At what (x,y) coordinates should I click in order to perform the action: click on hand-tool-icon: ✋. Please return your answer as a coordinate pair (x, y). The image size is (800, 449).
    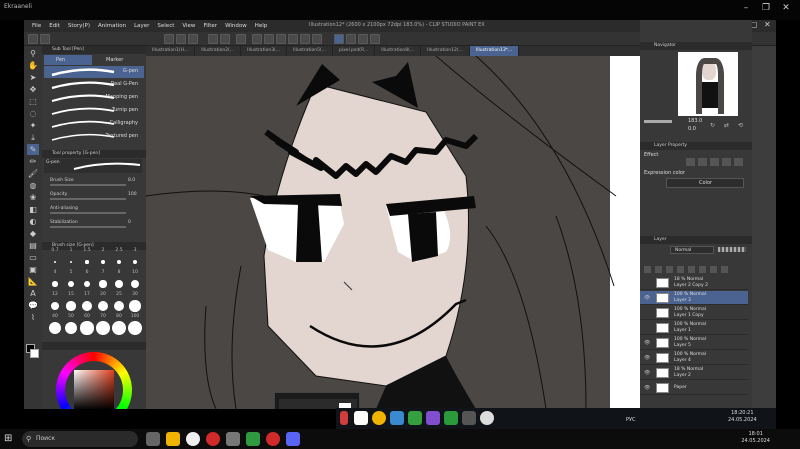
    Looking at the image, I should click on (33, 65).